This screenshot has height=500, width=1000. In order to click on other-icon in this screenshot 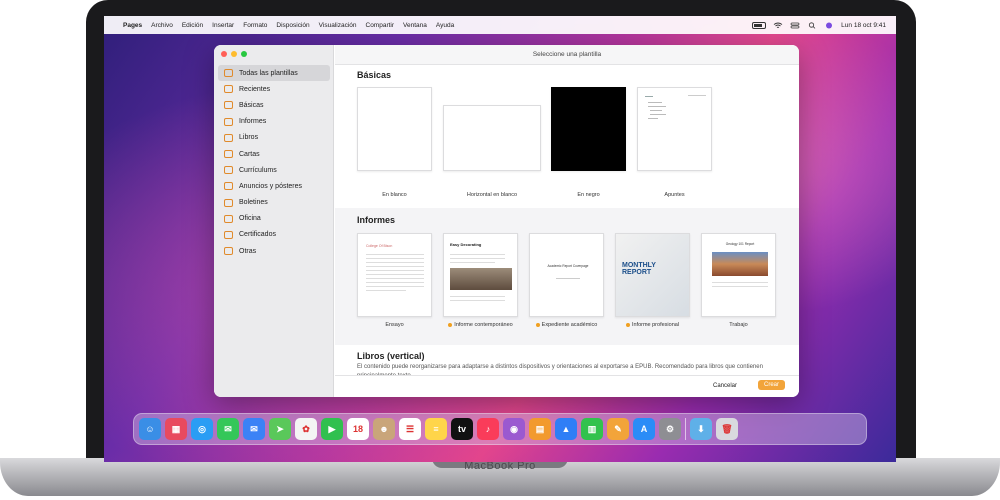, I will do `click(228, 251)`.